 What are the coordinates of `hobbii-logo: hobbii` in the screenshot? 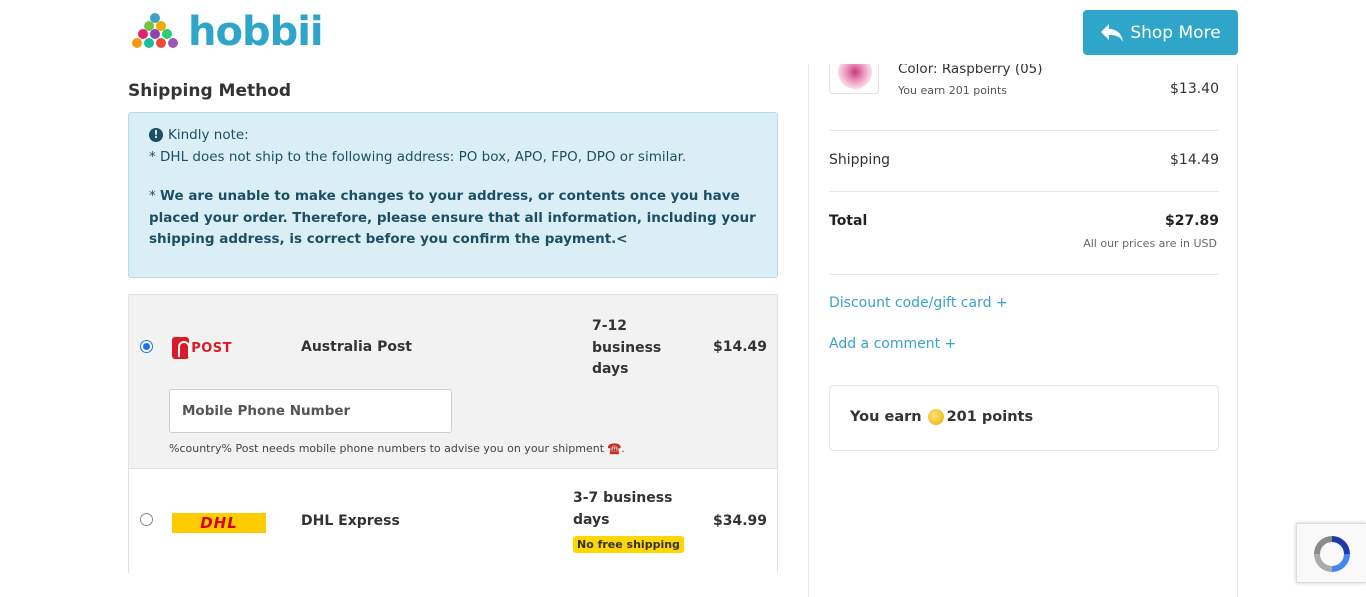 It's located at (226, 32).